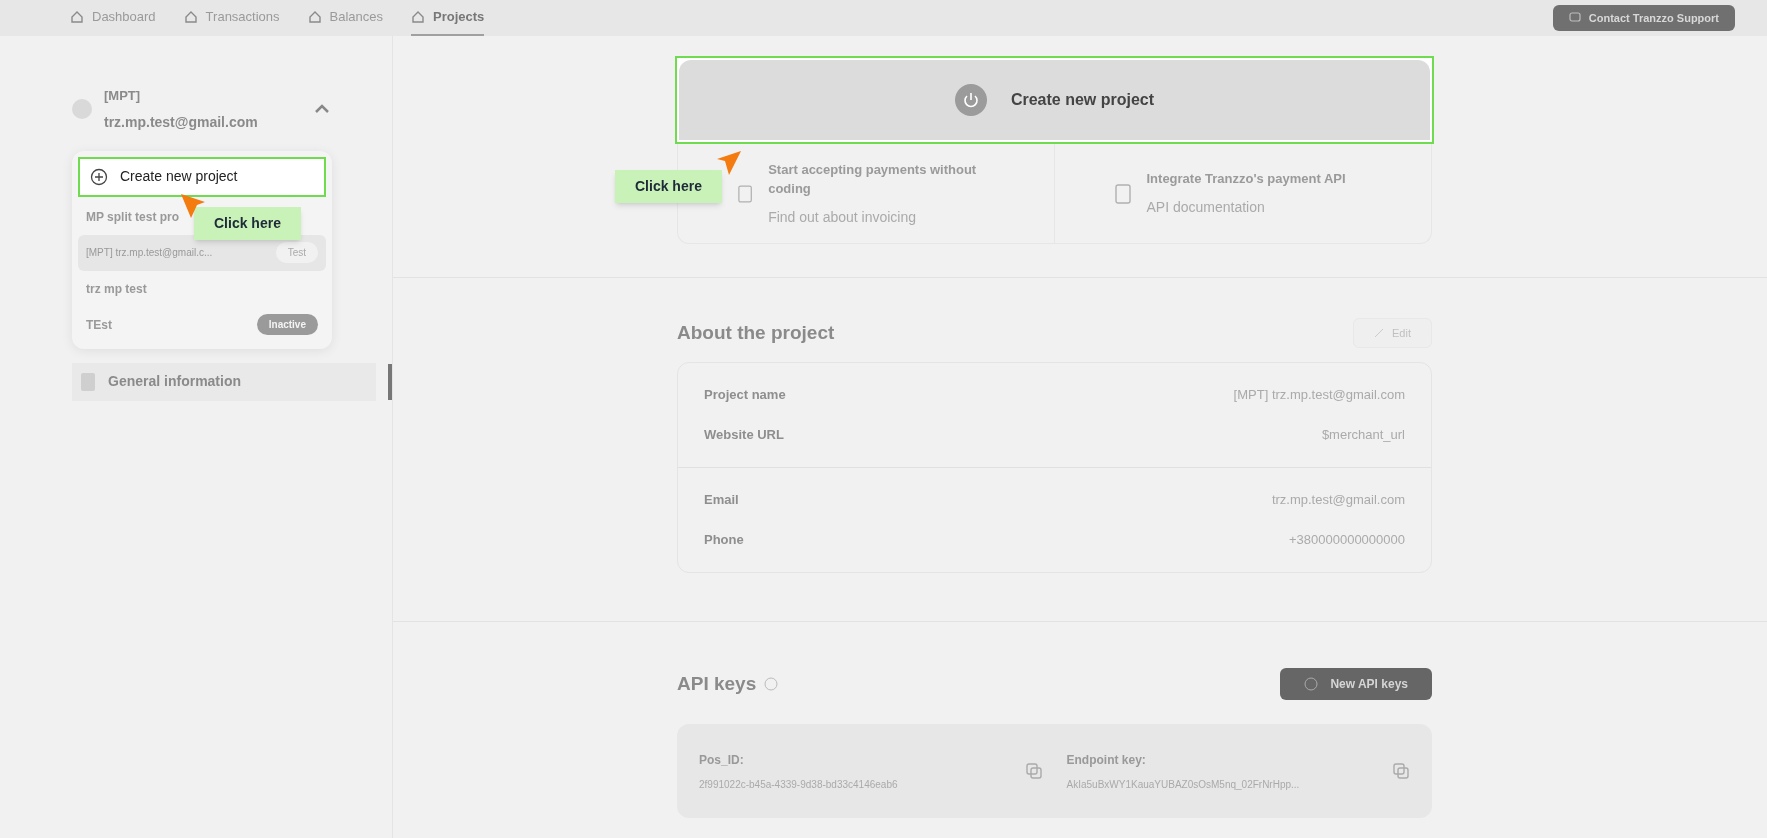 The height and width of the screenshot is (838, 1767). What do you see at coordinates (82, 109) in the screenshot?
I see `avatar` at bounding box center [82, 109].